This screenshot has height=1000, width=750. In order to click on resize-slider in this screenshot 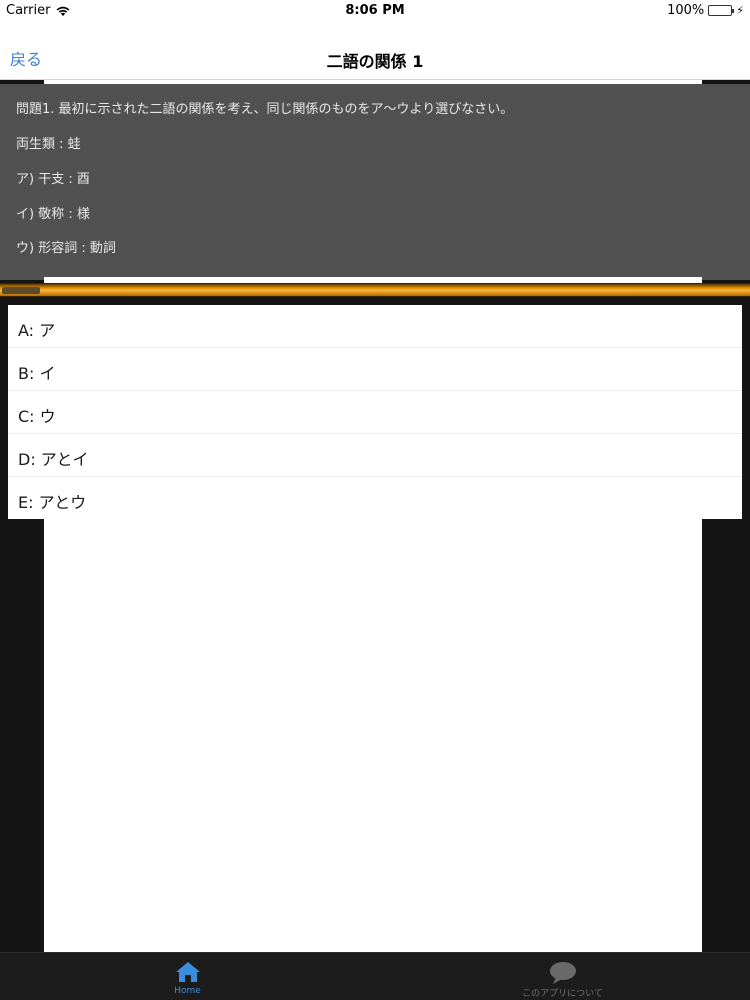, I will do `click(375, 290)`.